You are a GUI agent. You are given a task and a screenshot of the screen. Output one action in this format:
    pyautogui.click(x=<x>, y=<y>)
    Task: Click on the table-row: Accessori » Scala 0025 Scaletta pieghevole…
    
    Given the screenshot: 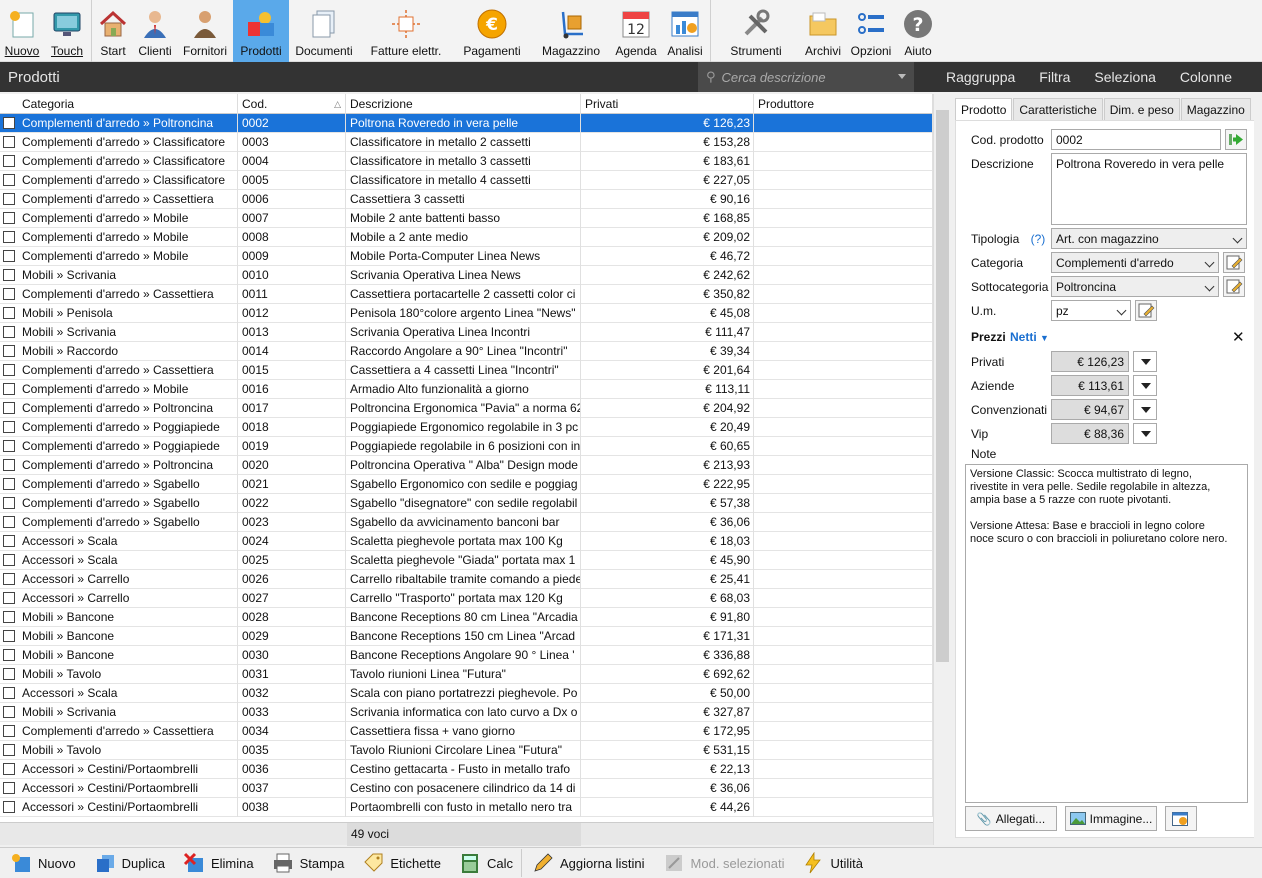 What is the action you would take?
    pyautogui.click(x=466, y=560)
    